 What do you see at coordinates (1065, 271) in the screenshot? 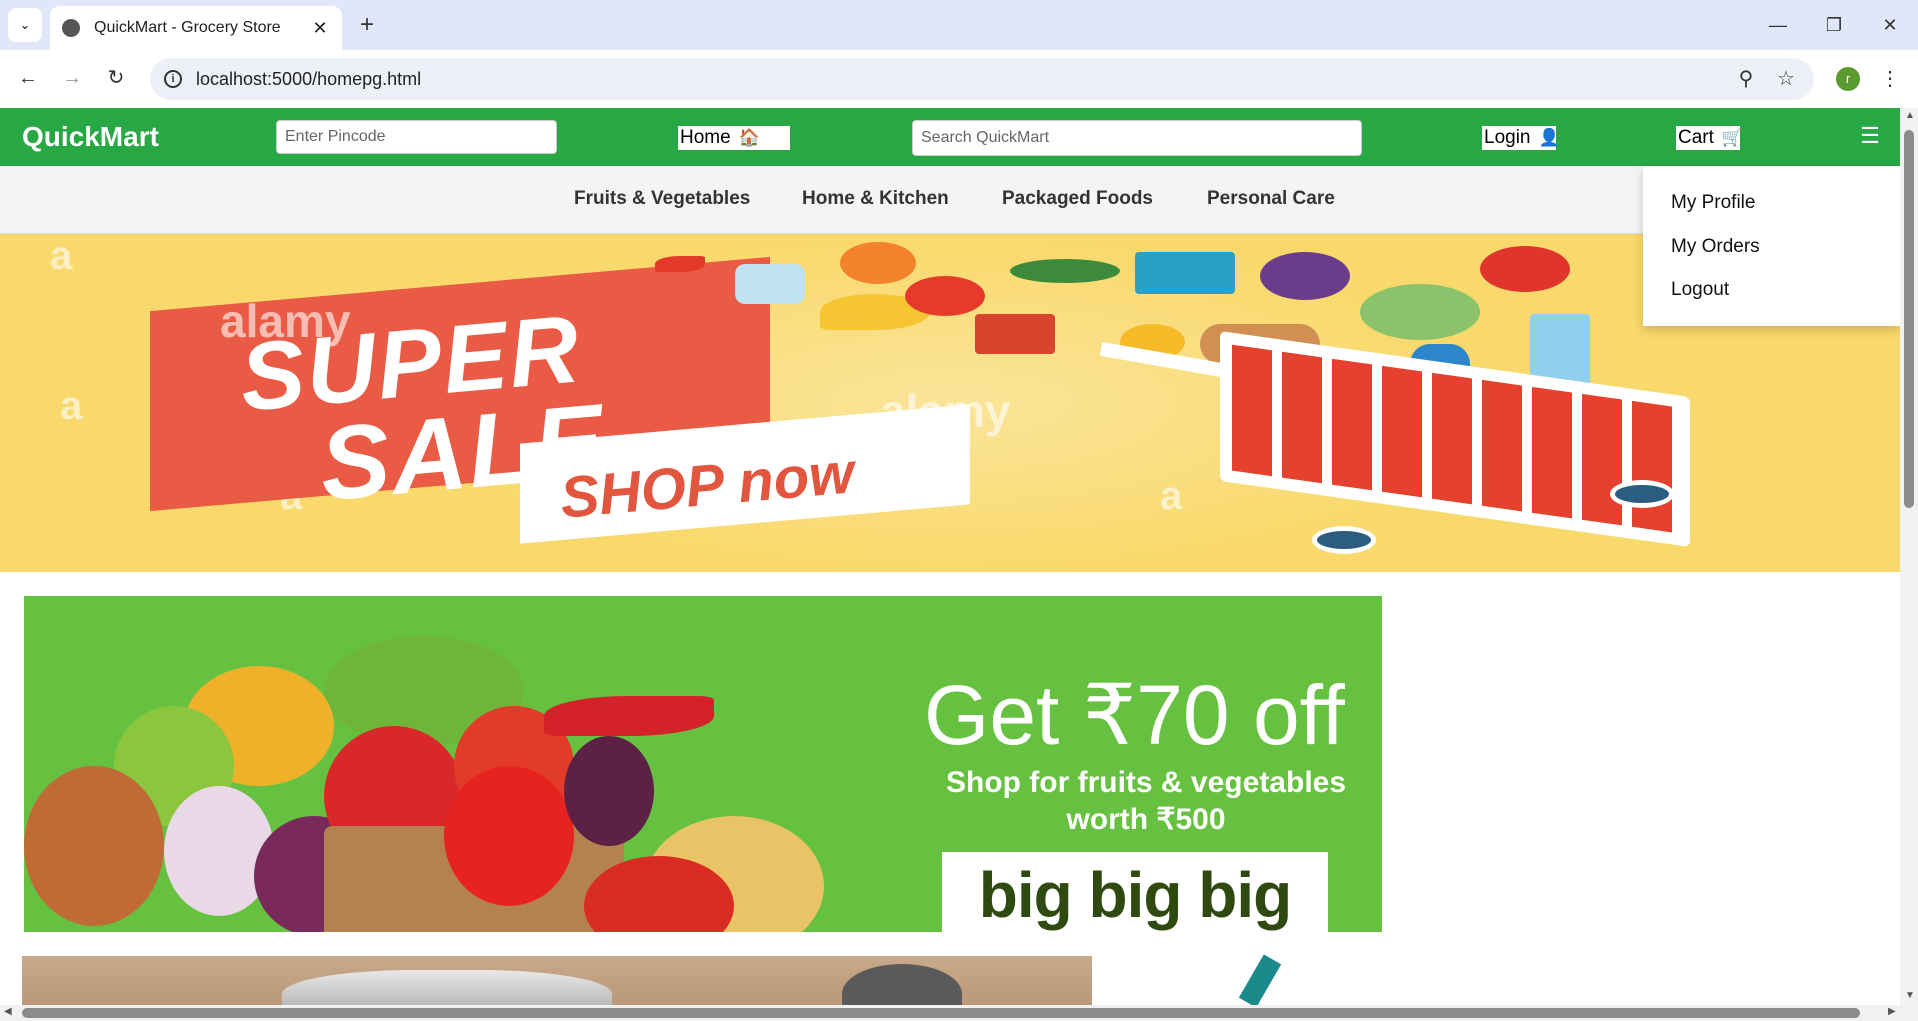
I see `cucumber-icon` at bounding box center [1065, 271].